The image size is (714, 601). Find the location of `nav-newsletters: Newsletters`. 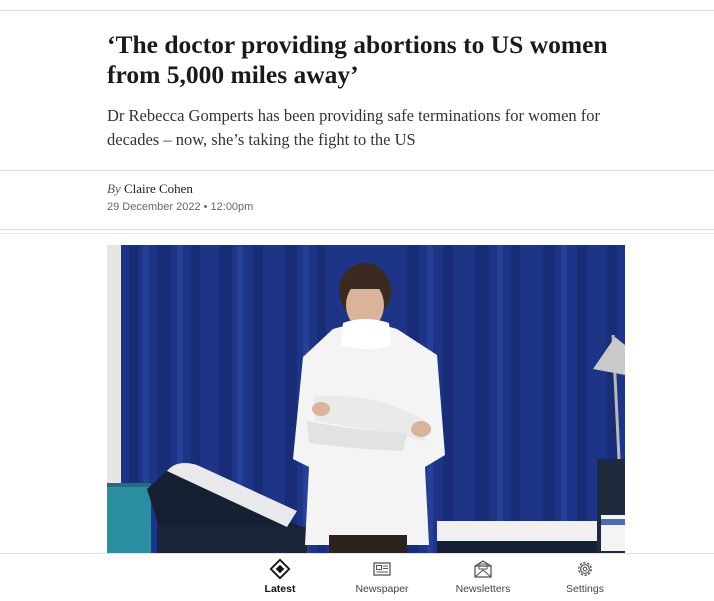

nav-newsletters: Newsletters is located at coordinates (483, 576).